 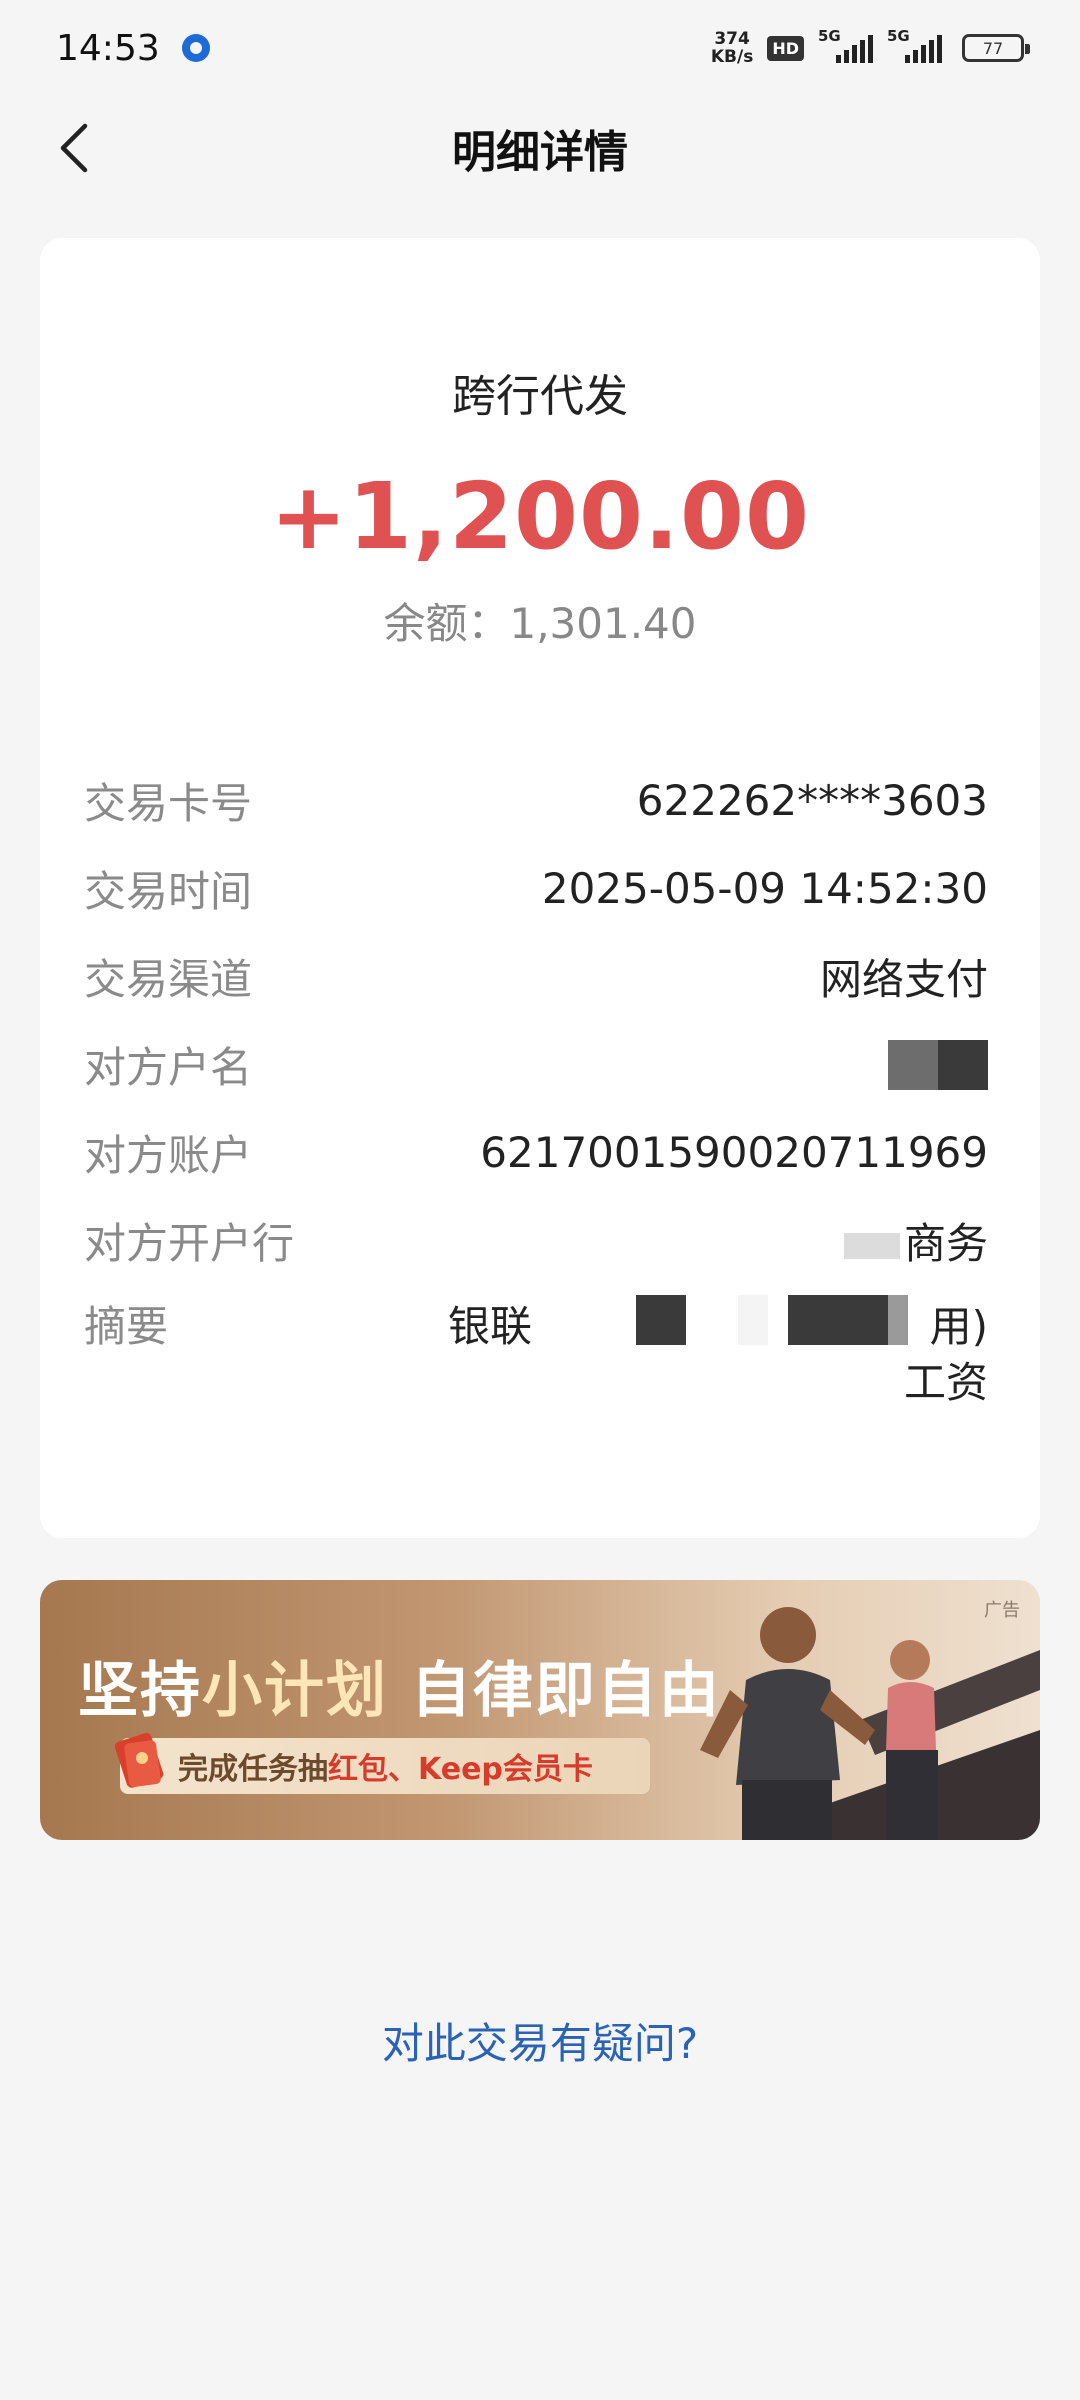 I want to click on detail-label: 交易卡号, so click(x=168, y=803).